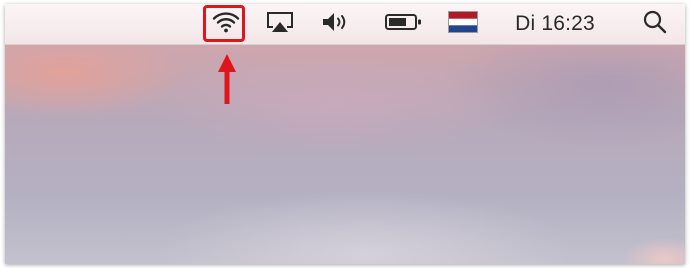 The width and height of the screenshot is (692, 268). I want to click on search-icon, so click(655, 24).